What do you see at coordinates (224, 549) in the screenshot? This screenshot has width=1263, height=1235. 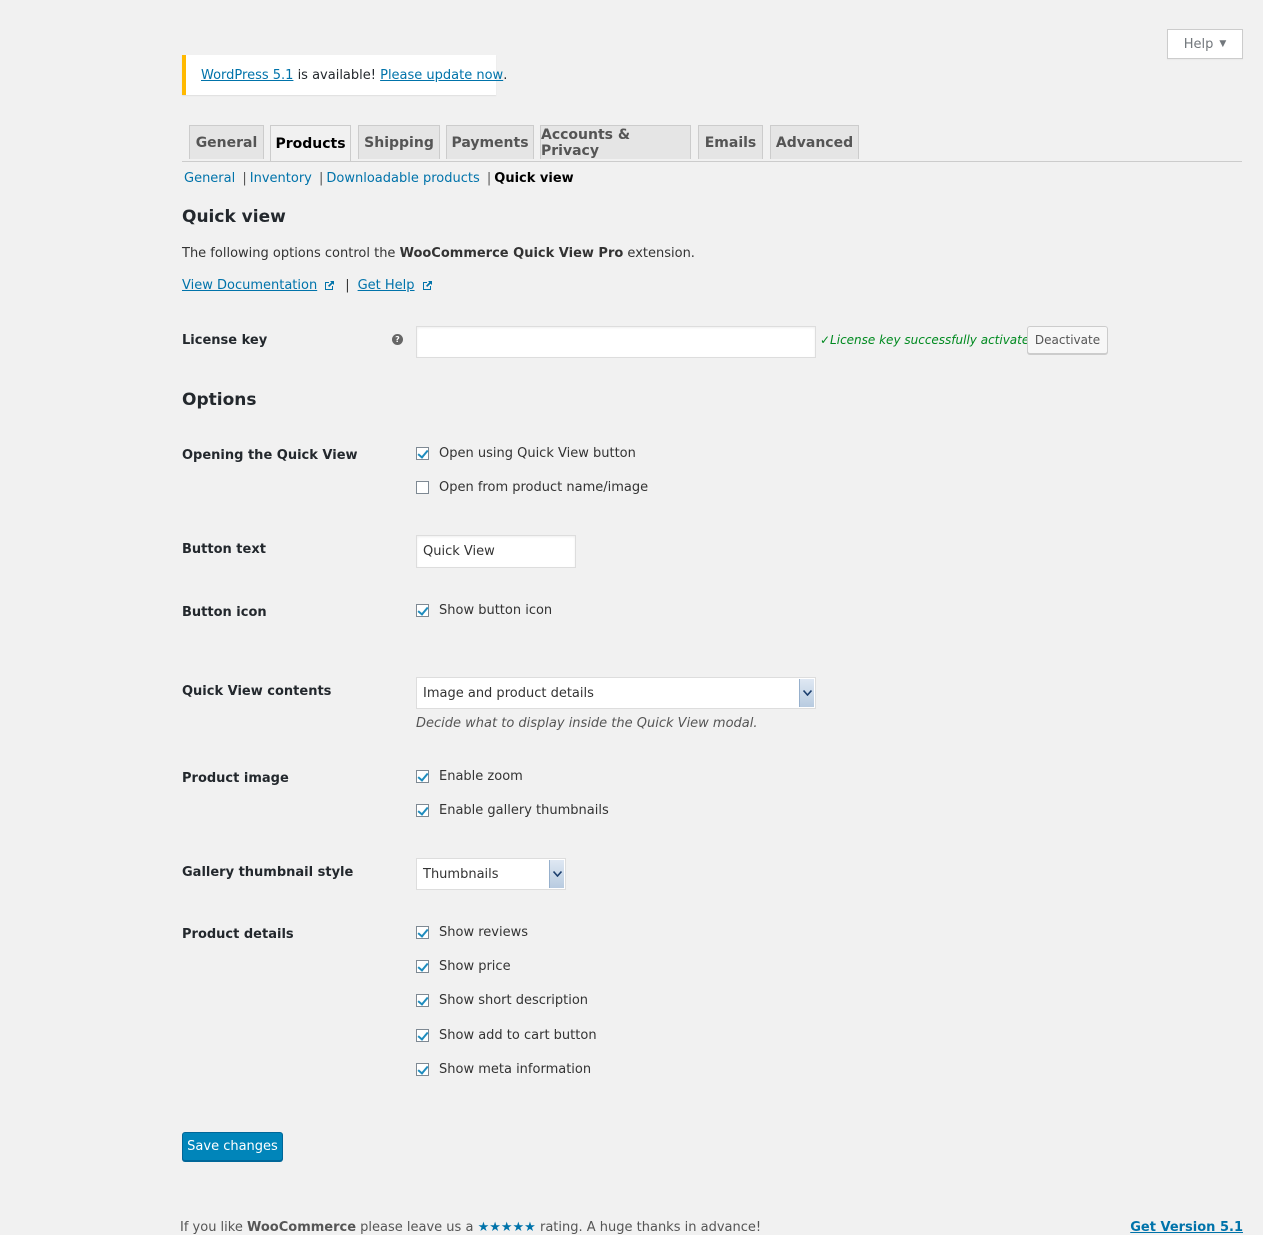 I see `button-text-label: Button text` at bounding box center [224, 549].